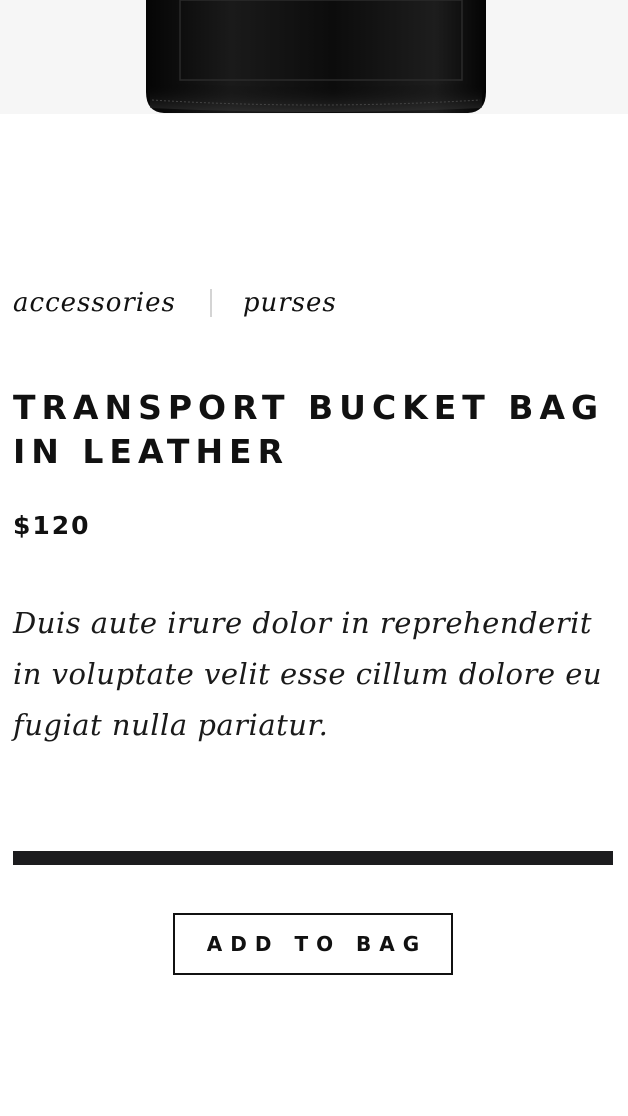 The width and height of the screenshot is (628, 1116). I want to click on bucket-bag-image, so click(316, 56).